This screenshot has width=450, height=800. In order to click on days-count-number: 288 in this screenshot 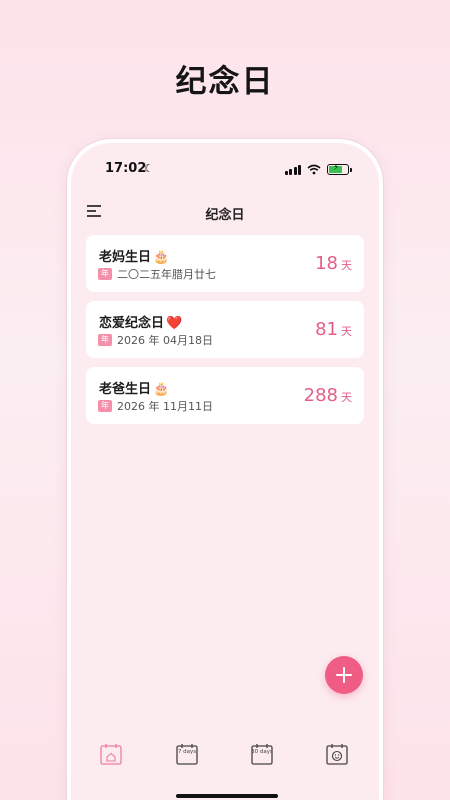, I will do `click(320, 395)`.